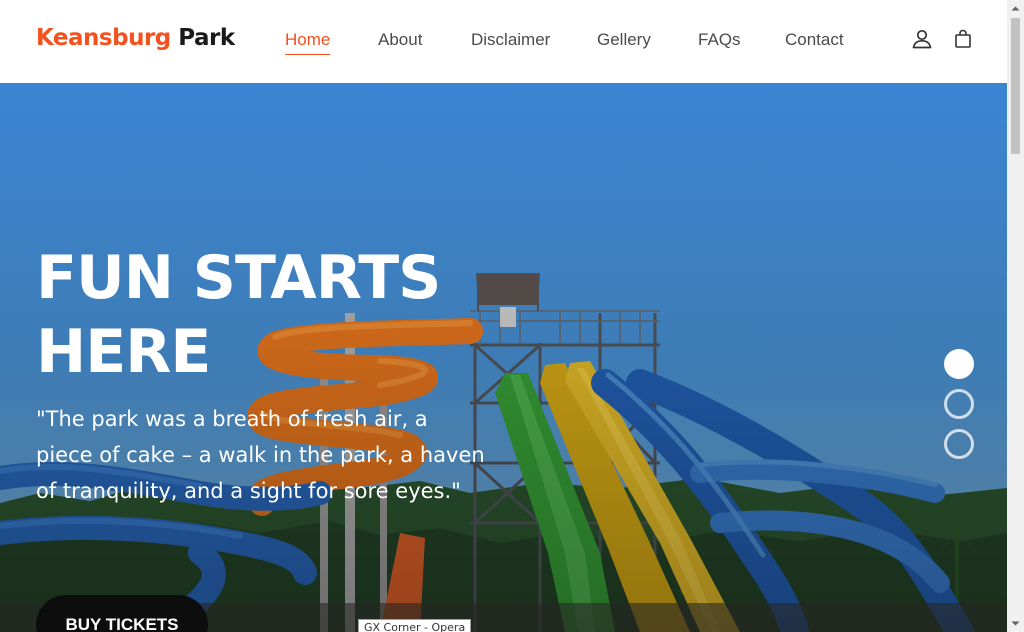  What do you see at coordinates (1015, 86) in the screenshot?
I see `scrollbar-thumb` at bounding box center [1015, 86].